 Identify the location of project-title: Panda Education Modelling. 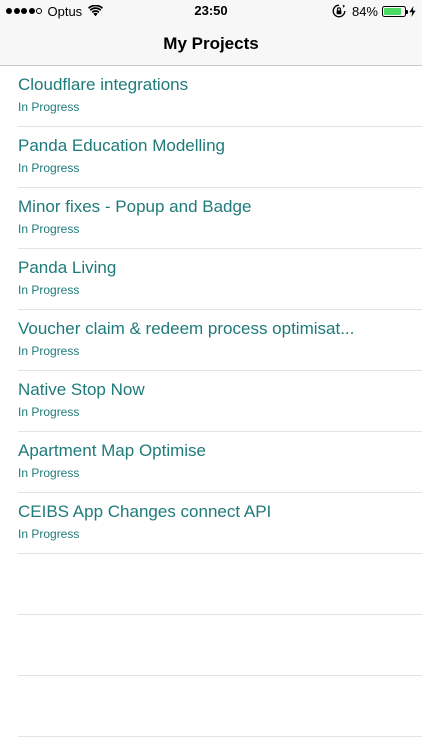
(121, 145).